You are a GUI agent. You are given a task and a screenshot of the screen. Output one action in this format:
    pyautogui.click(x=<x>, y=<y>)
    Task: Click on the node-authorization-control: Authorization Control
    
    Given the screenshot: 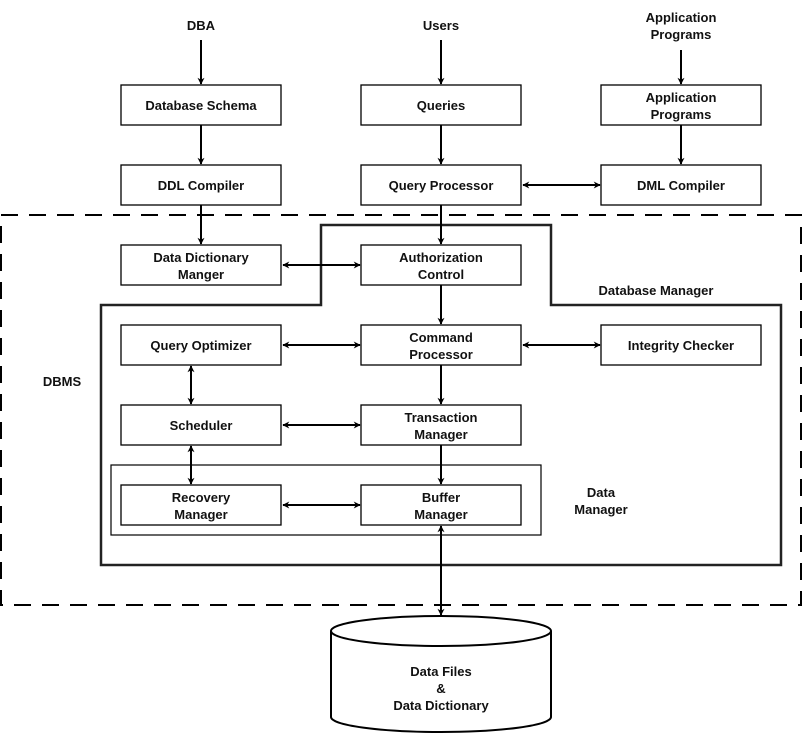 What is the action you would take?
    pyautogui.click(x=441, y=265)
    